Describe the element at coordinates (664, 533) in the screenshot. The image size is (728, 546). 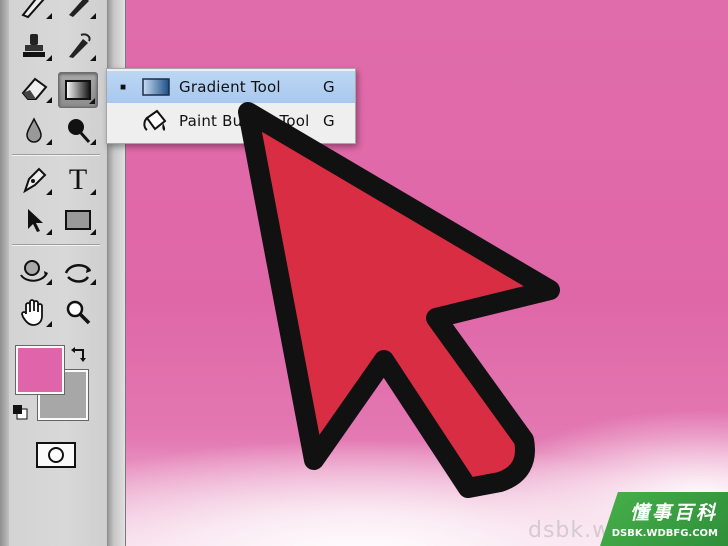
I see `watermark-url: DSBK.WDBFG.COM` at that location.